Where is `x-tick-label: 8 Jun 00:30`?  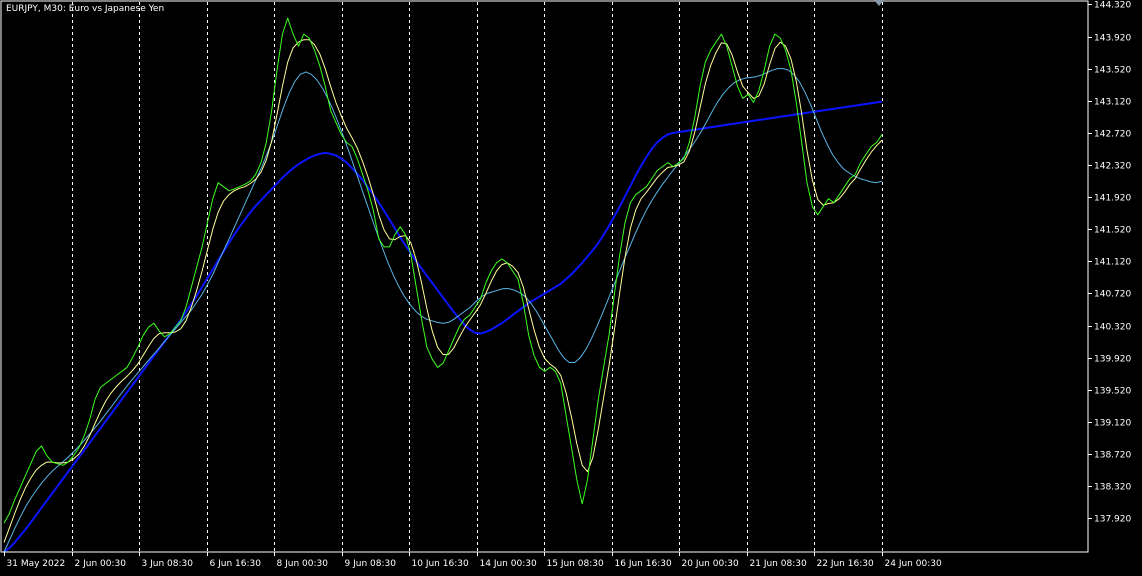 x-tick-label: 8 Jun 00:30 is located at coordinates (303, 564).